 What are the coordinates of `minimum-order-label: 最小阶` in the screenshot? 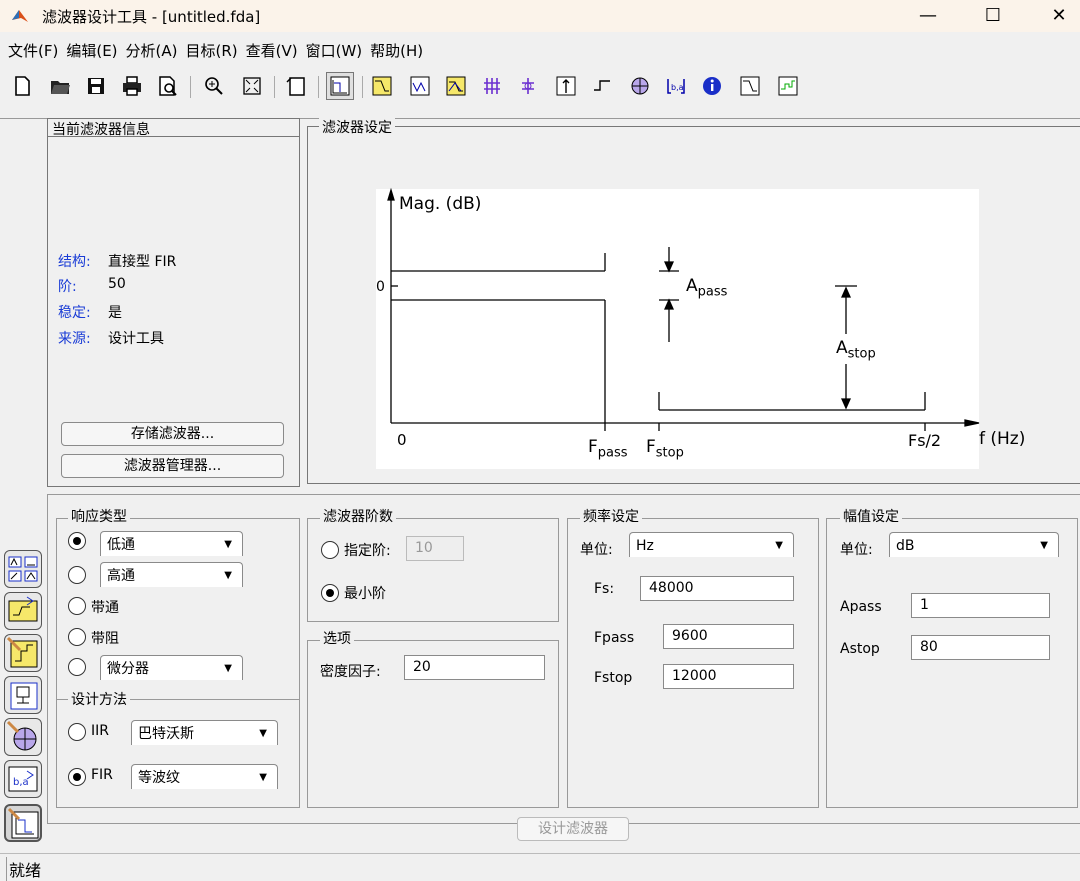 It's located at (365, 594).